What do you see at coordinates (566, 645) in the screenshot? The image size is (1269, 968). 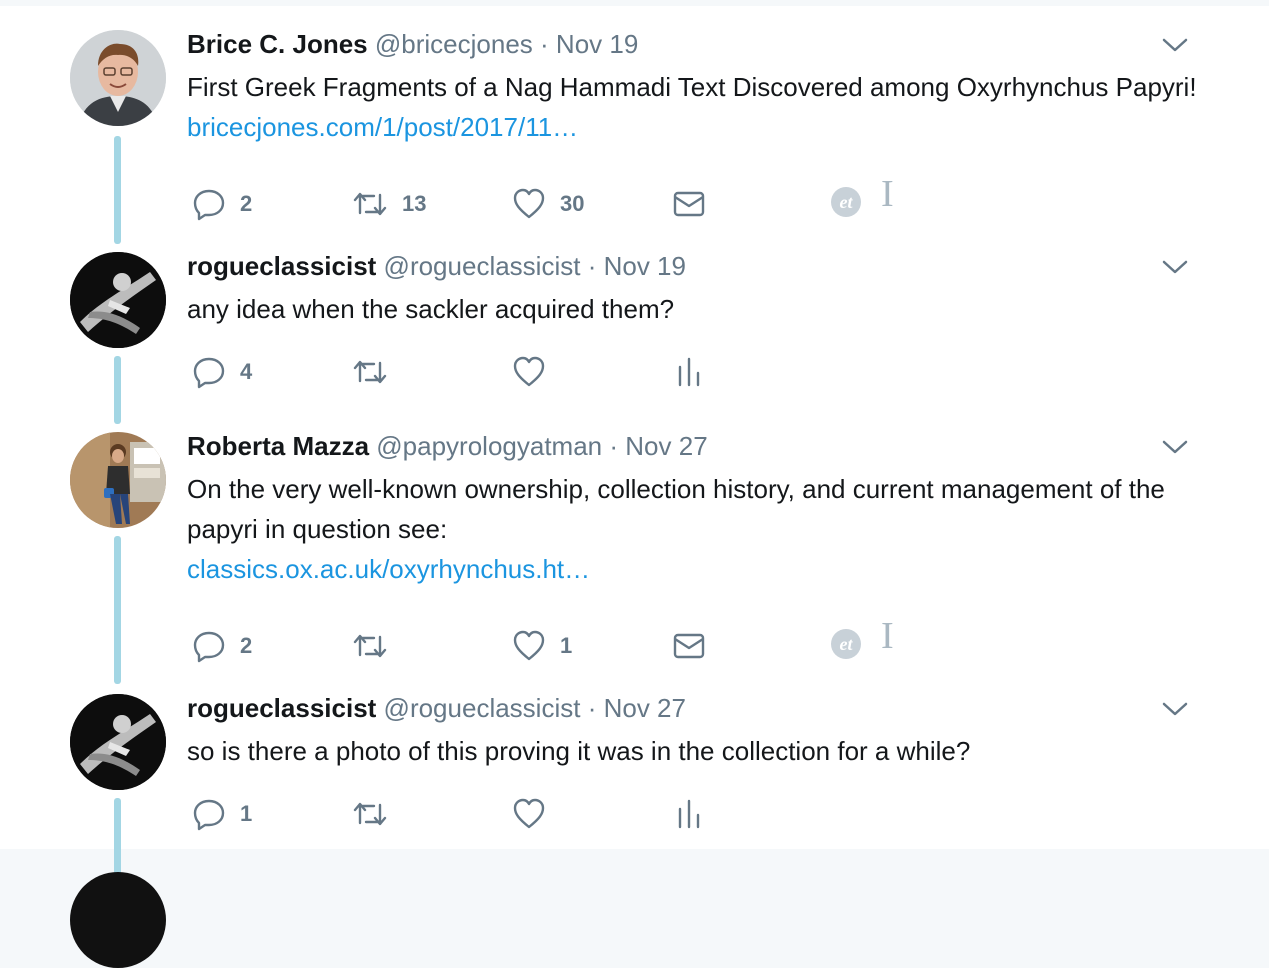 I see `like-count: 1` at bounding box center [566, 645].